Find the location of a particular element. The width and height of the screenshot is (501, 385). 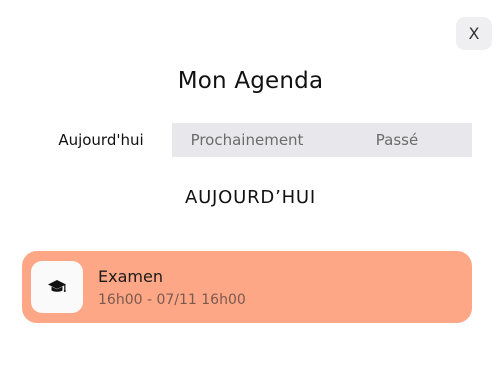

graduation-cap-icon is located at coordinates (57, 286).